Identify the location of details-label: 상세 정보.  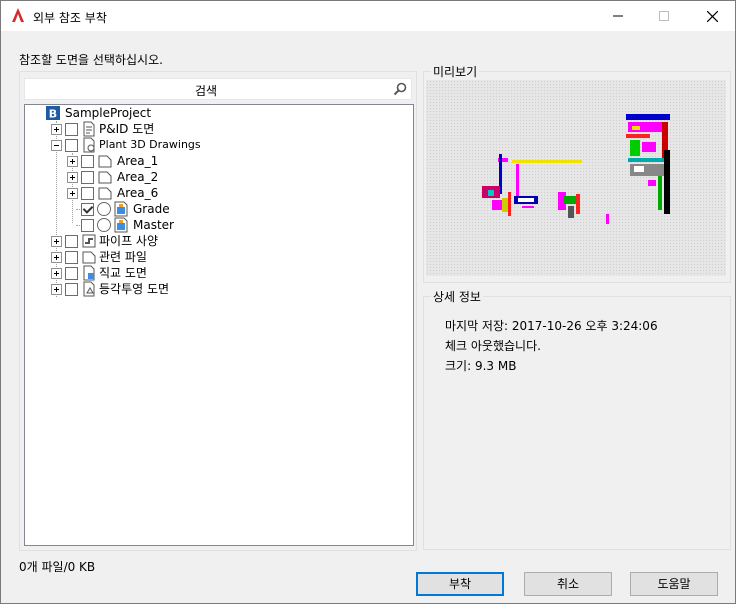
(457, 296).